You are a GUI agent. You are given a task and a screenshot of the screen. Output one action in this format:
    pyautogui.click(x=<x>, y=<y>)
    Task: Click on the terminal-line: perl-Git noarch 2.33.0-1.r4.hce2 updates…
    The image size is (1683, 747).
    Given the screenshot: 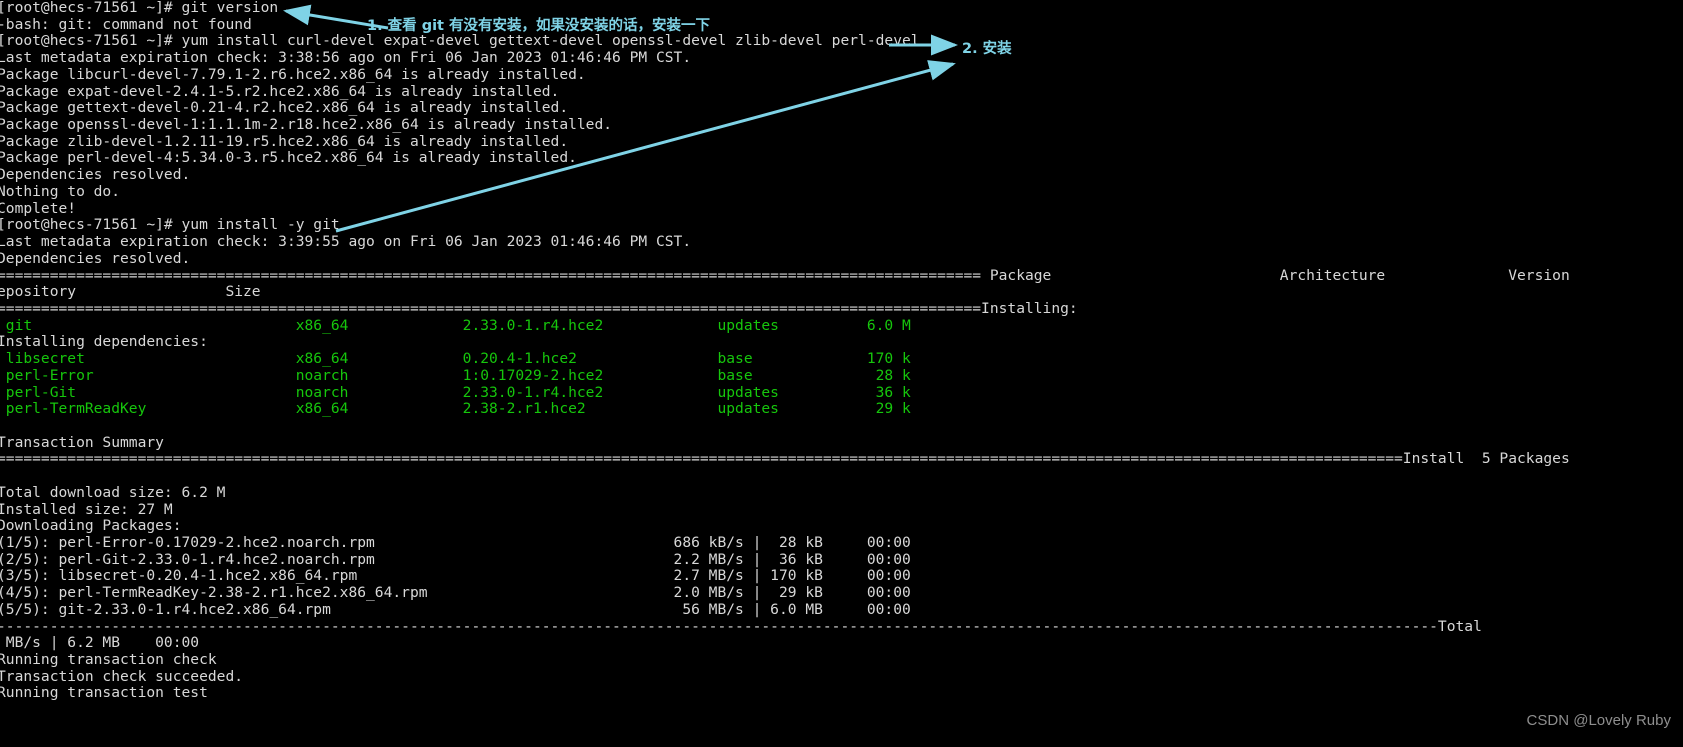 What is the action you would take?
    pyautogui.click(x=455, y=392)
    